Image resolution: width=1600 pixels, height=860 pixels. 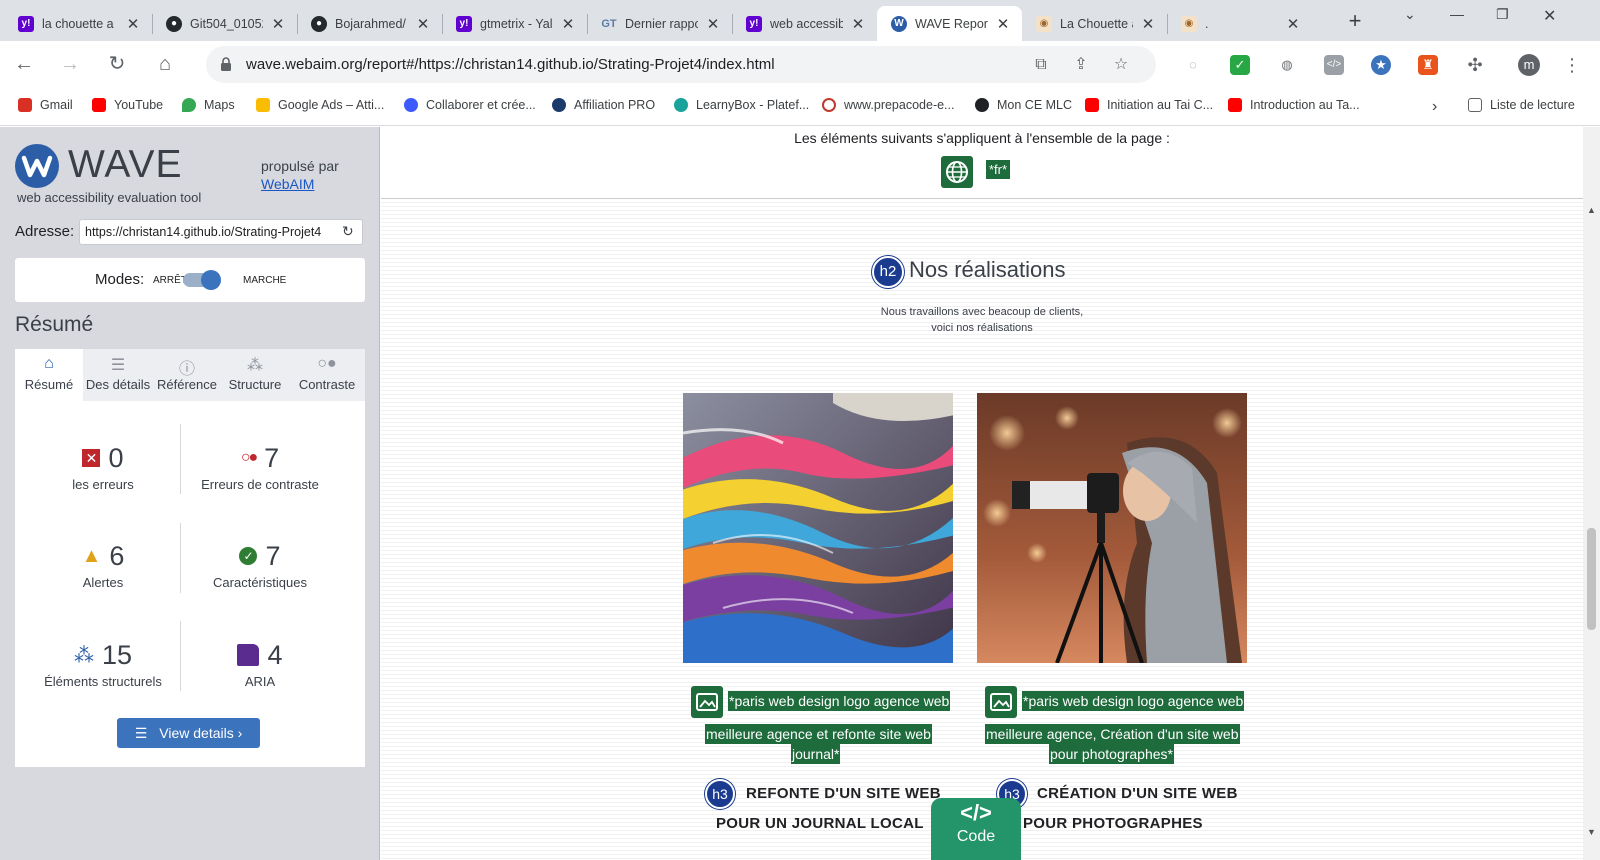 I want to click on browser-tab: ◉ La Chouette a ✕, so click(x=1094, y=23).